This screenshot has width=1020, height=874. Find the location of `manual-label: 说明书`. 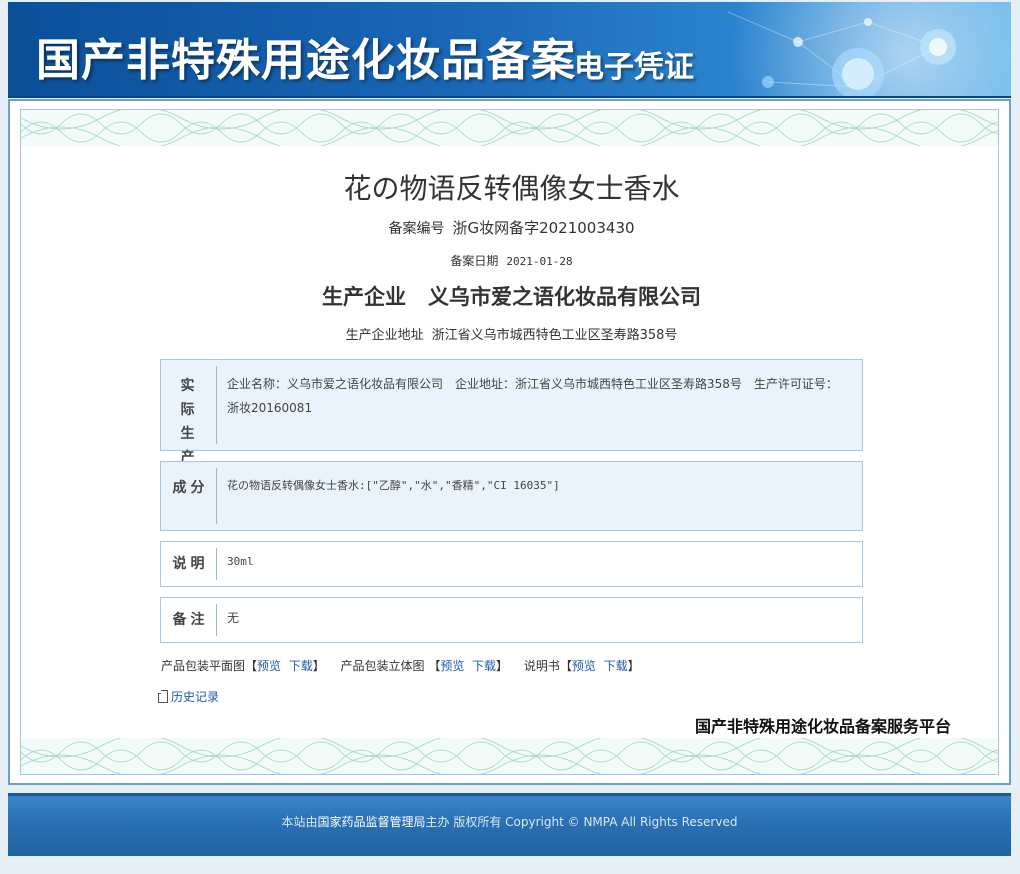

manual-label: 说明书 is located at coordinates (541, 666).